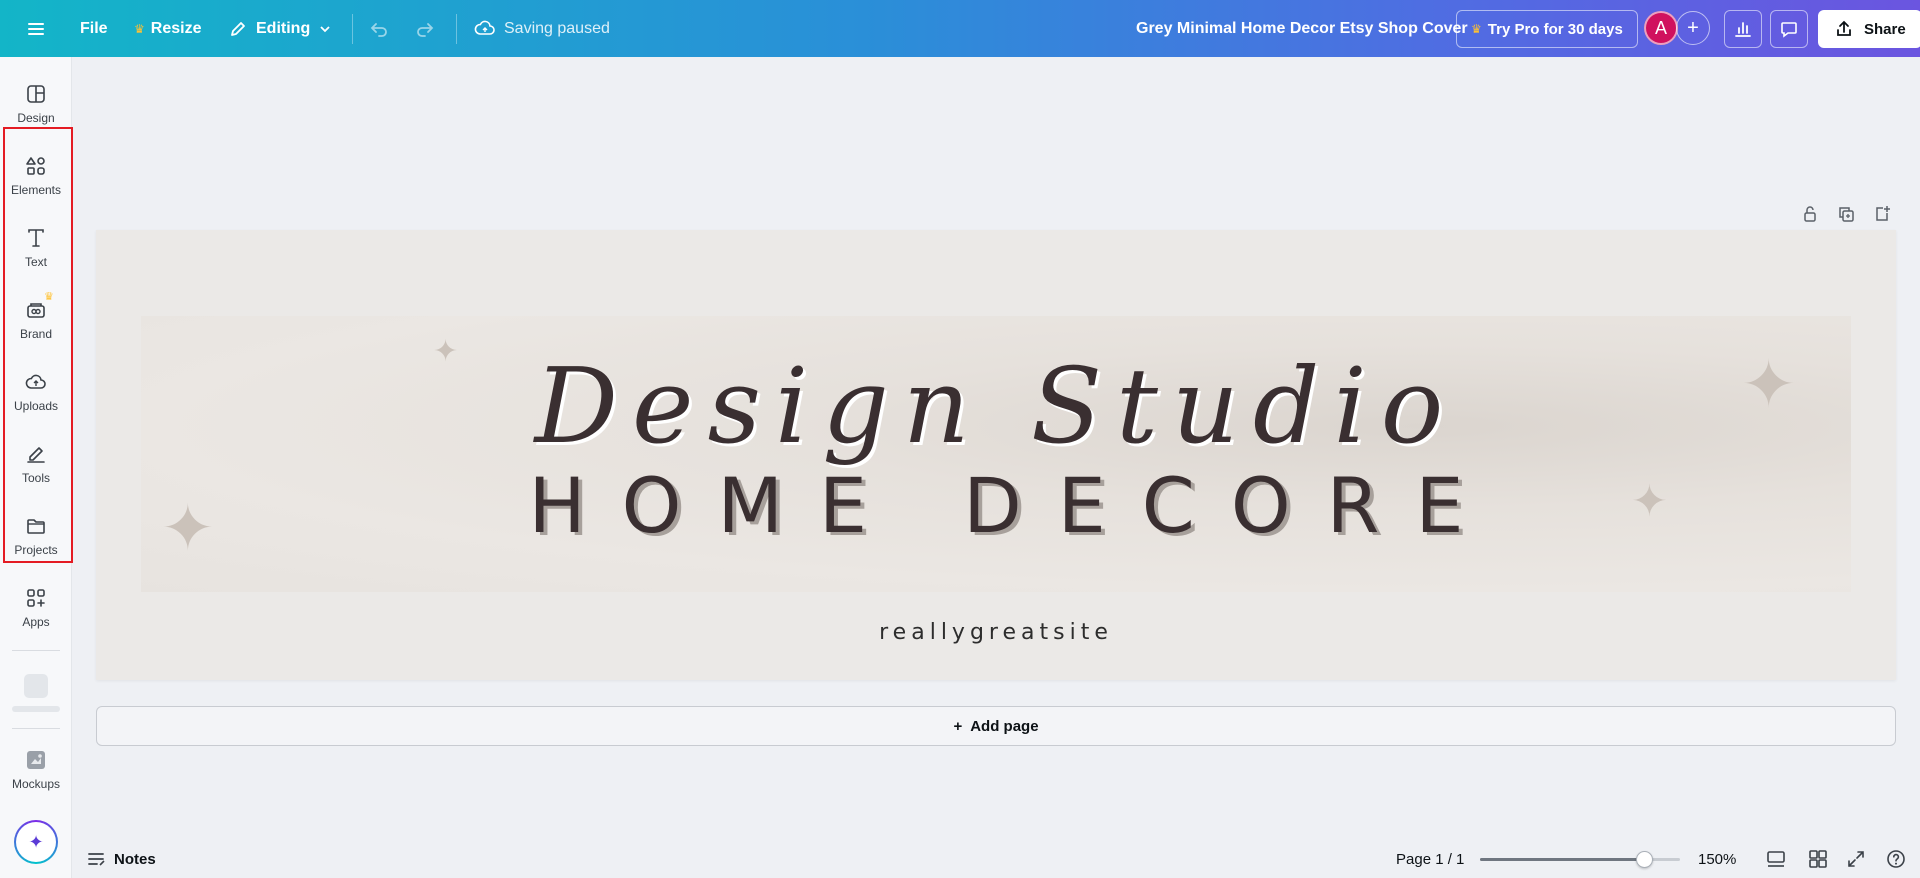 This screenshot has height=878, width=1920. What do you see at coordinates (36, 598) in the screenshot?
I see `apps-icon` at bounding box center [36, 598].